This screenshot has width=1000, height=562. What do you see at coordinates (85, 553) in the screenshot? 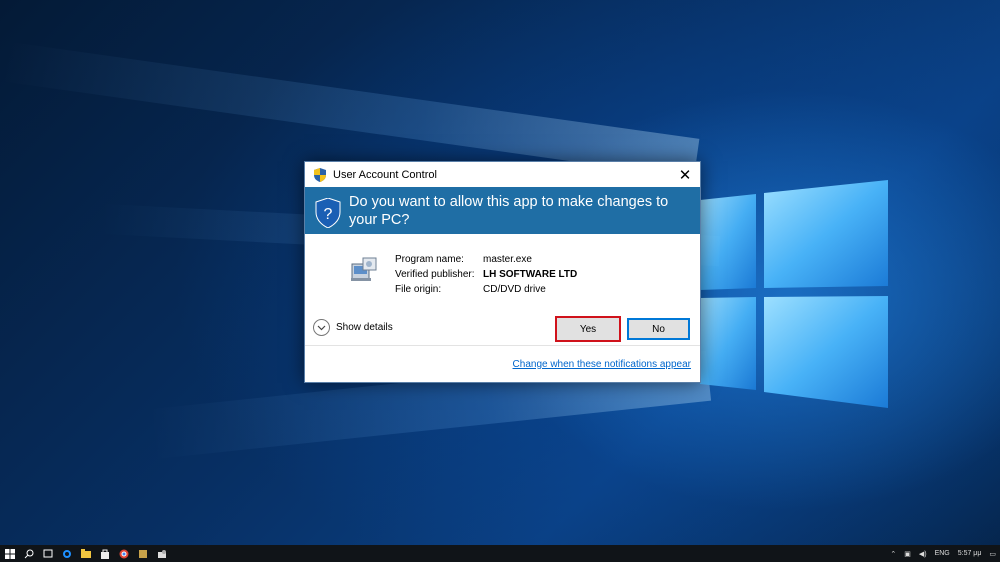
I see `file-explorer-icon` at bounding box center [85, 553].